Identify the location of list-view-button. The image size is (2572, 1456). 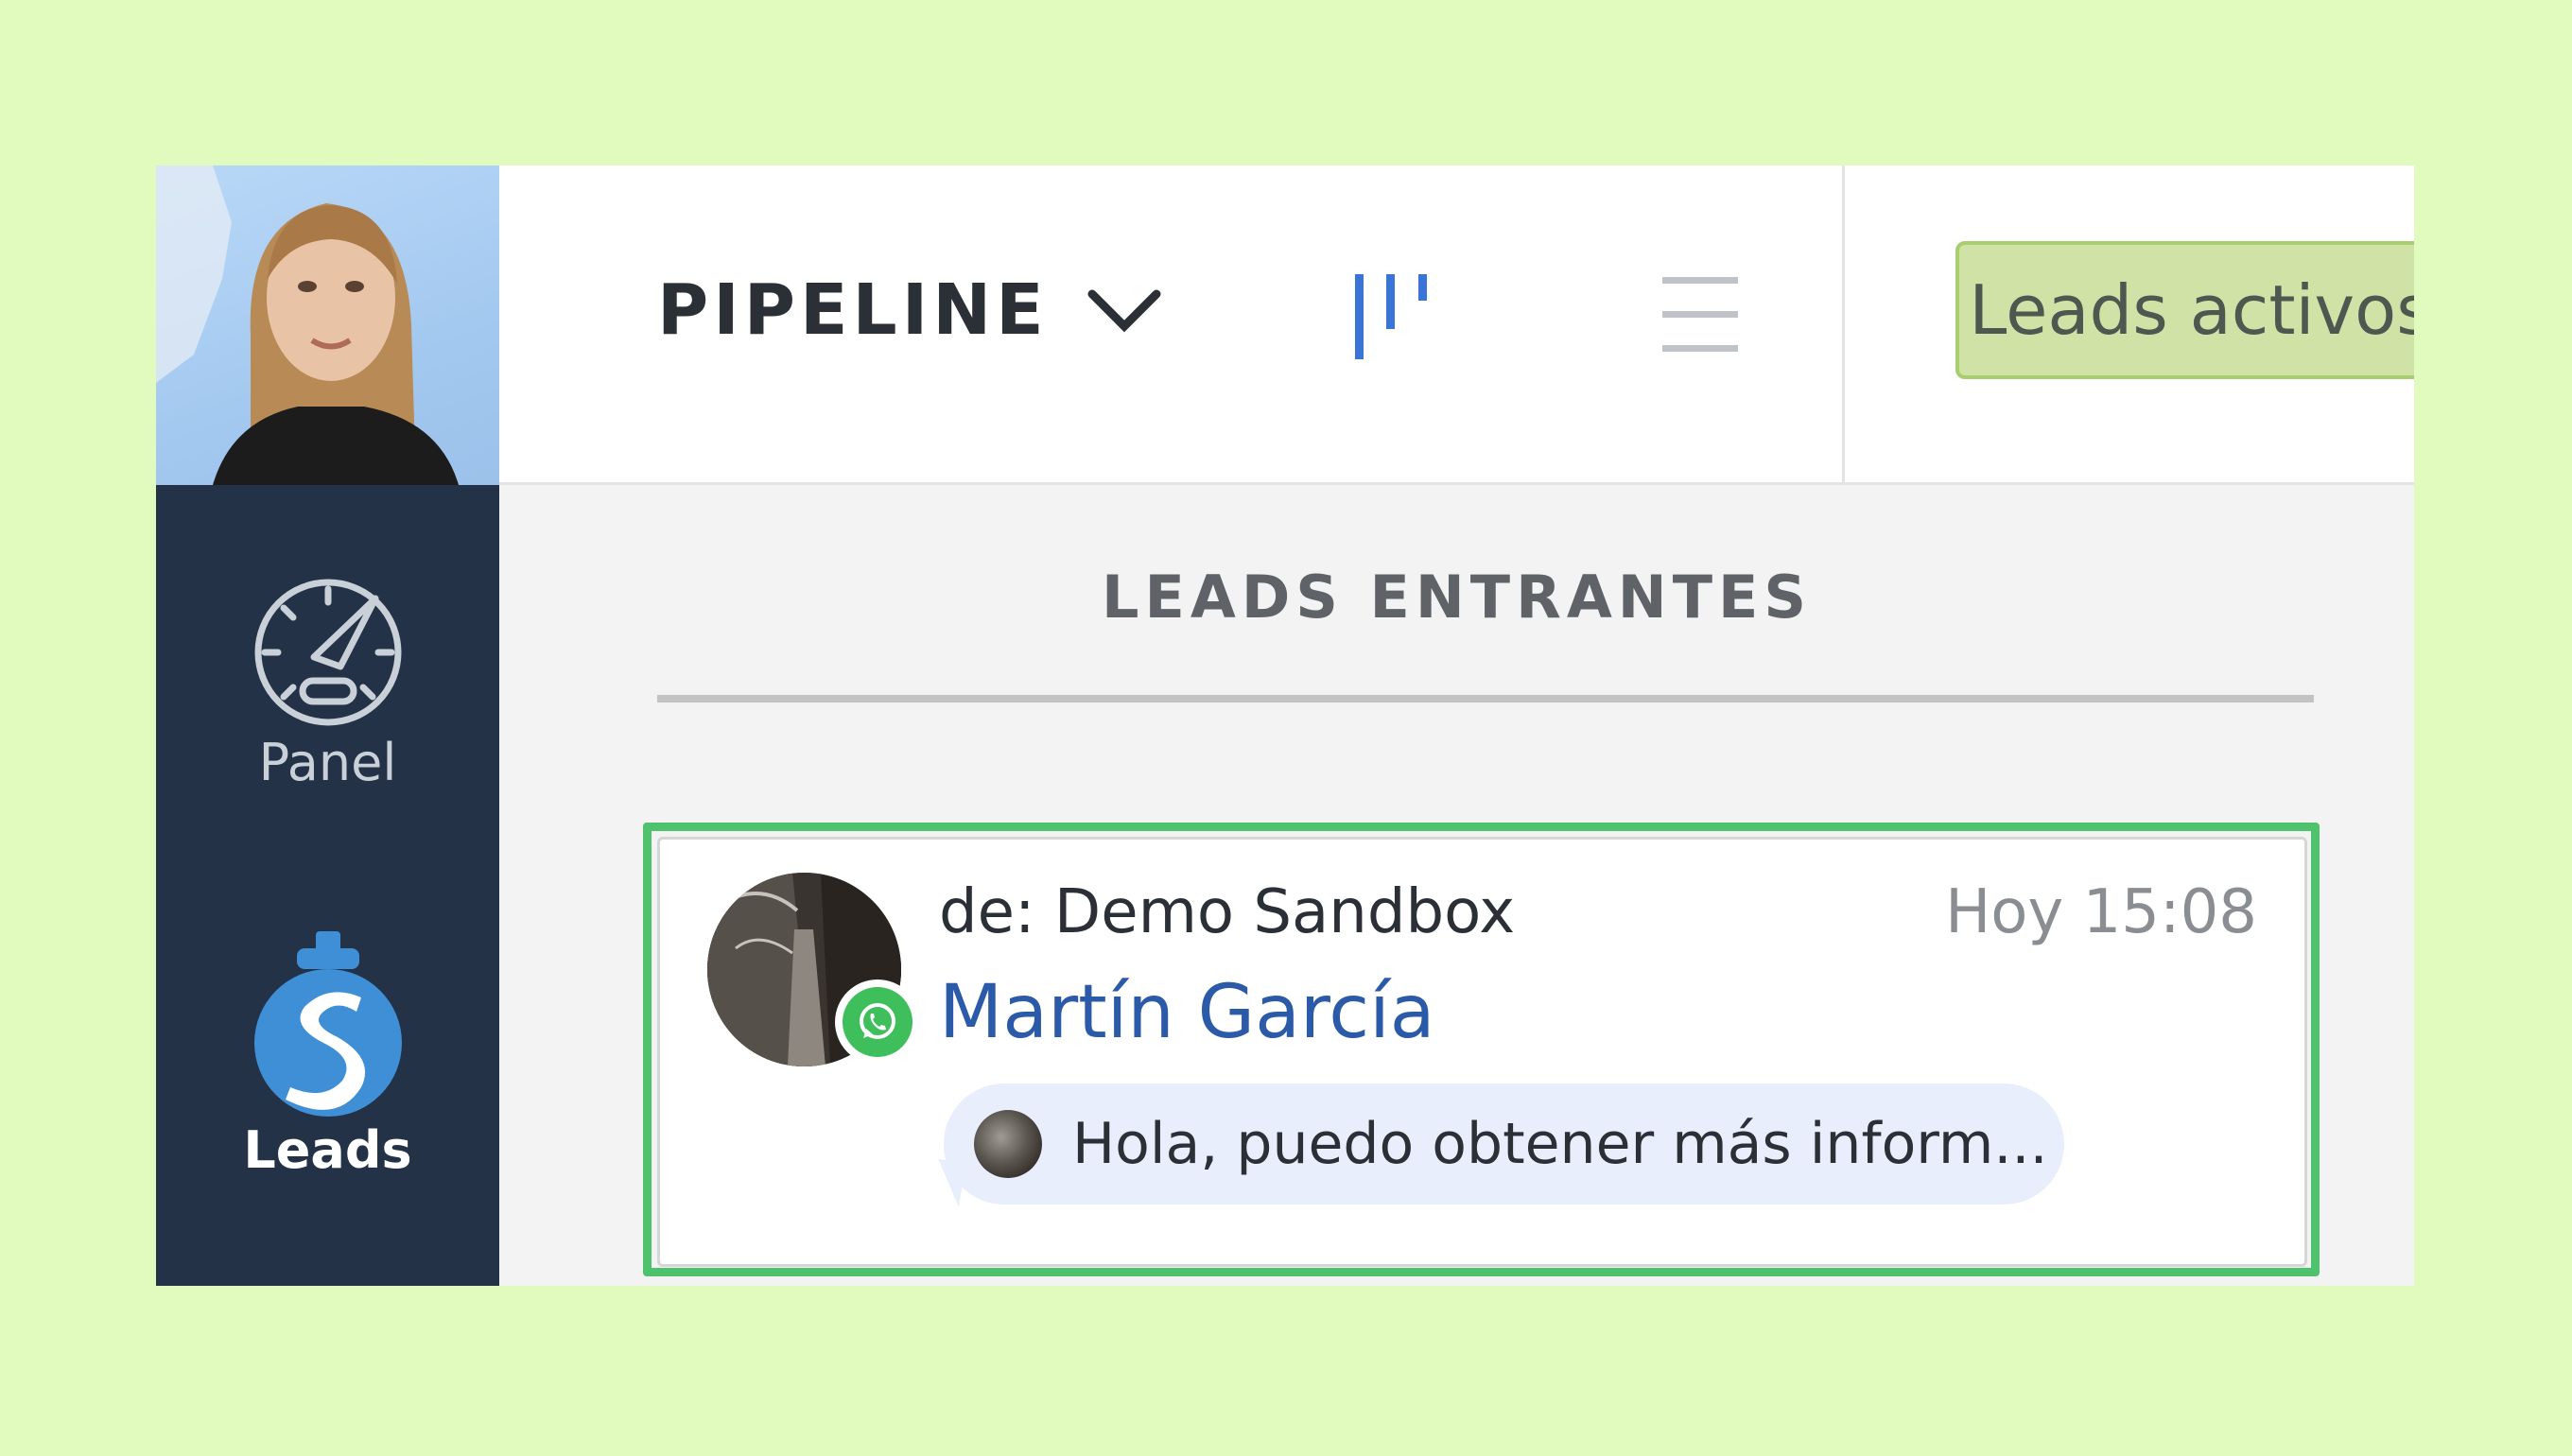
(1700, 315).